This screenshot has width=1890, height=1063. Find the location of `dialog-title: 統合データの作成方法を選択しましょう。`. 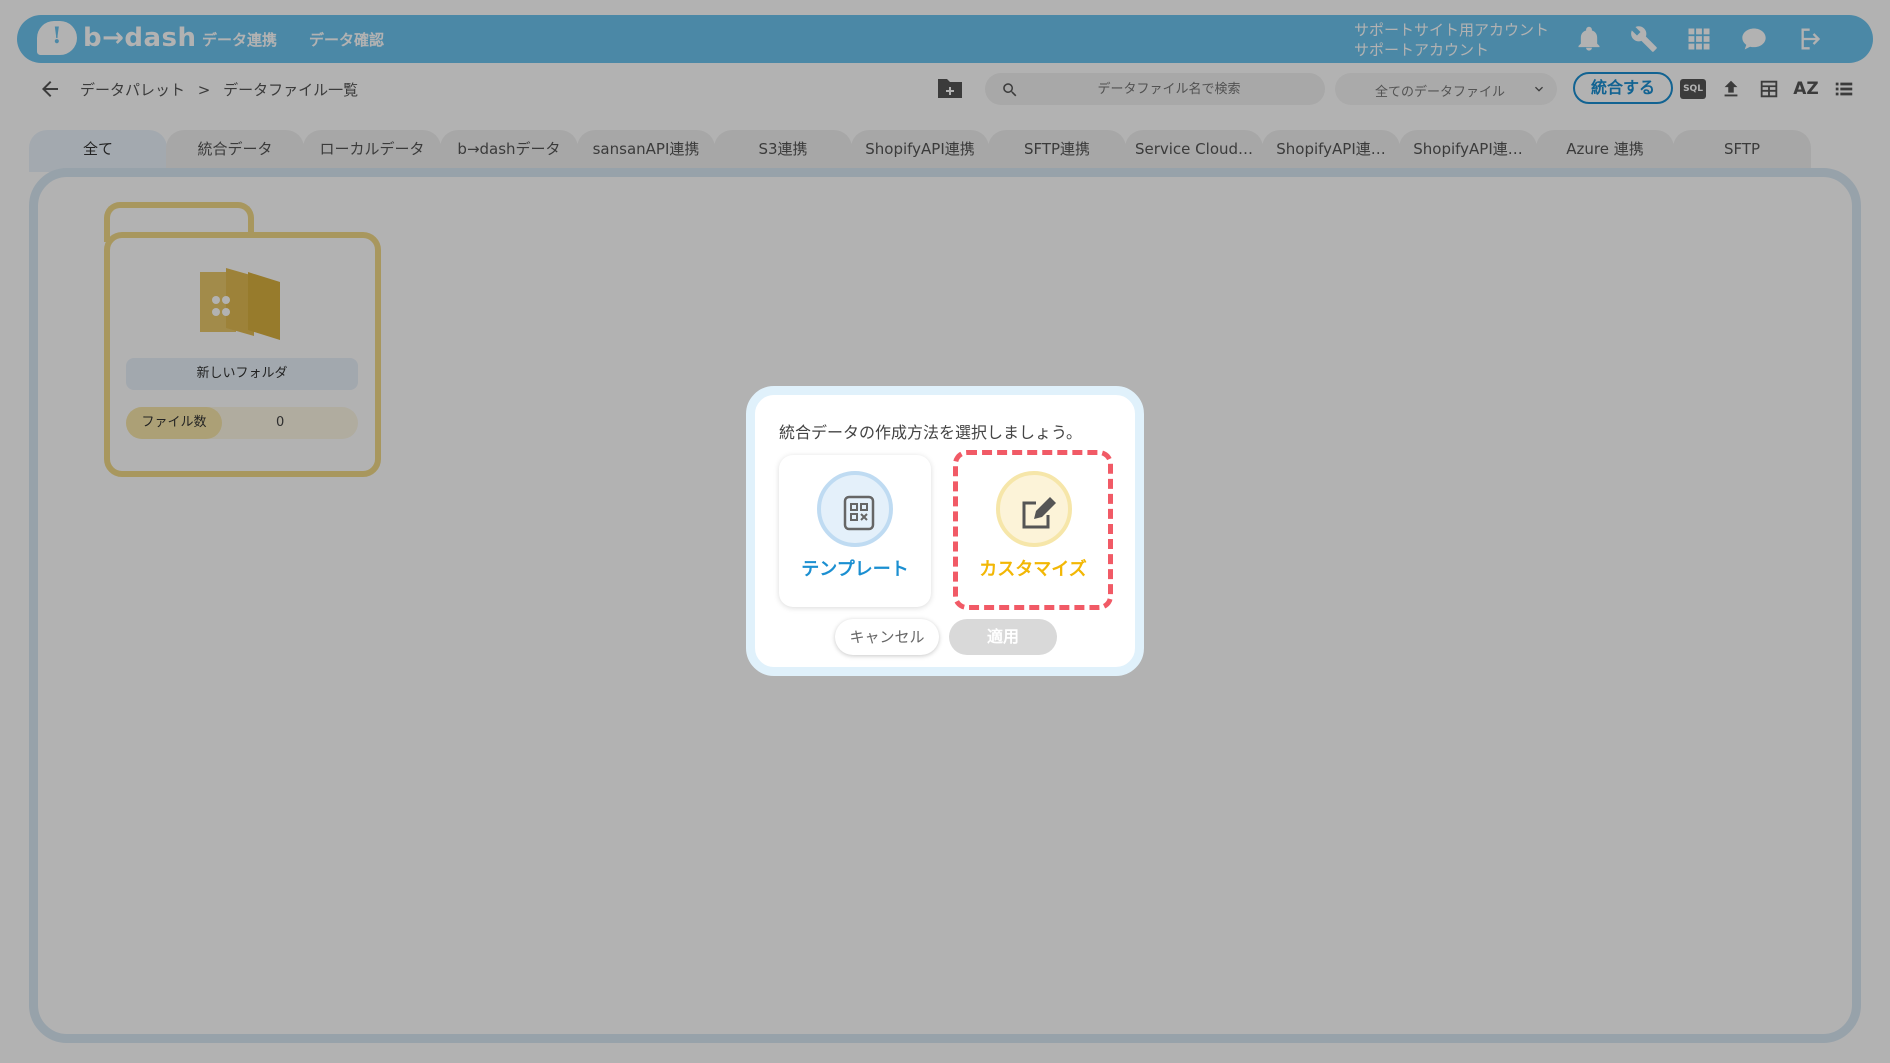

dialog-title: 統合データの作成方法を選択しましょう。 is located at coordinates (931, 432).